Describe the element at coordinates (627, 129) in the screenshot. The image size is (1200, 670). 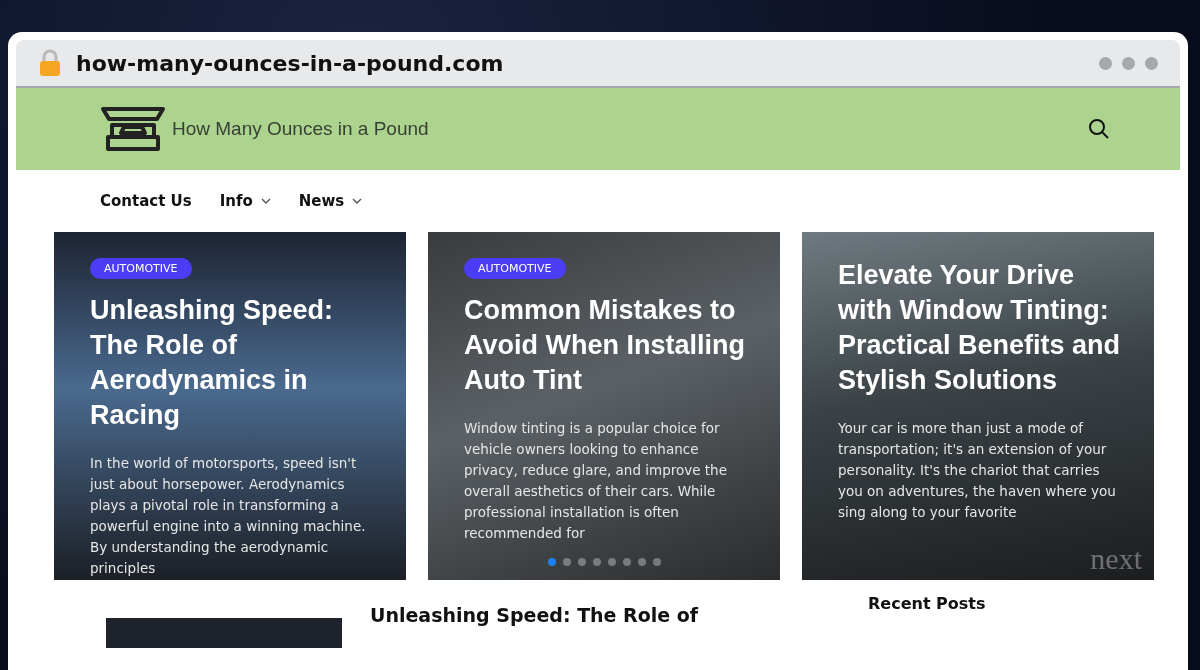
I see `site-title: How Many Ounces in a Pound` at that location.